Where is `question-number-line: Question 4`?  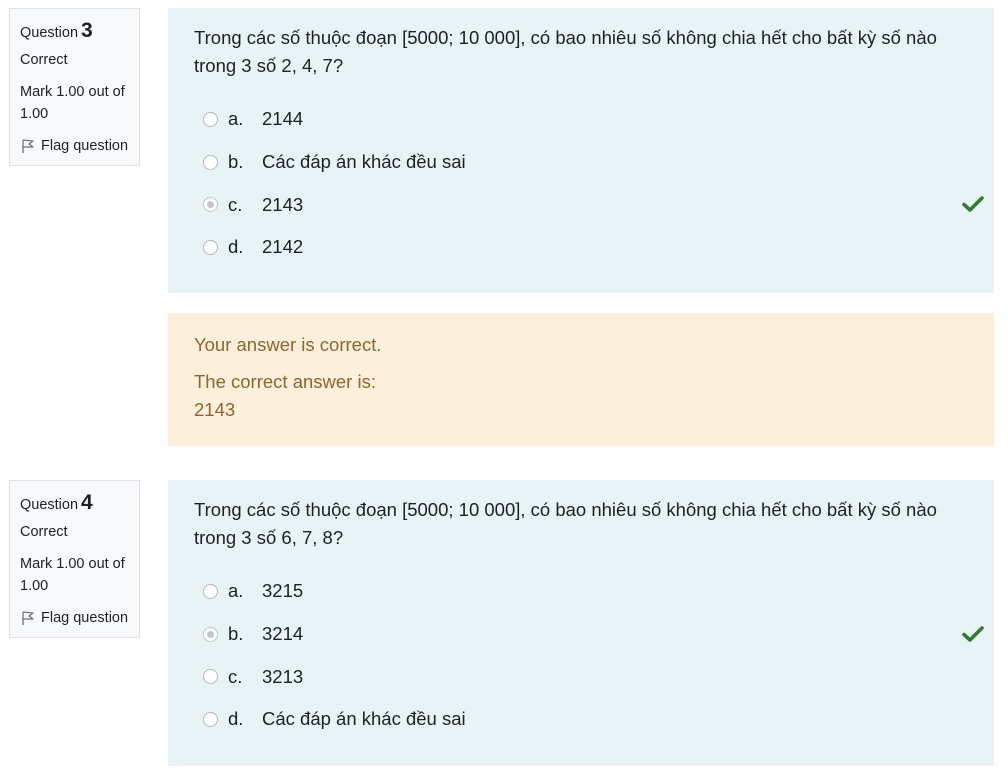
question-number-line: Question 4 is located at coordinates (74, 504).